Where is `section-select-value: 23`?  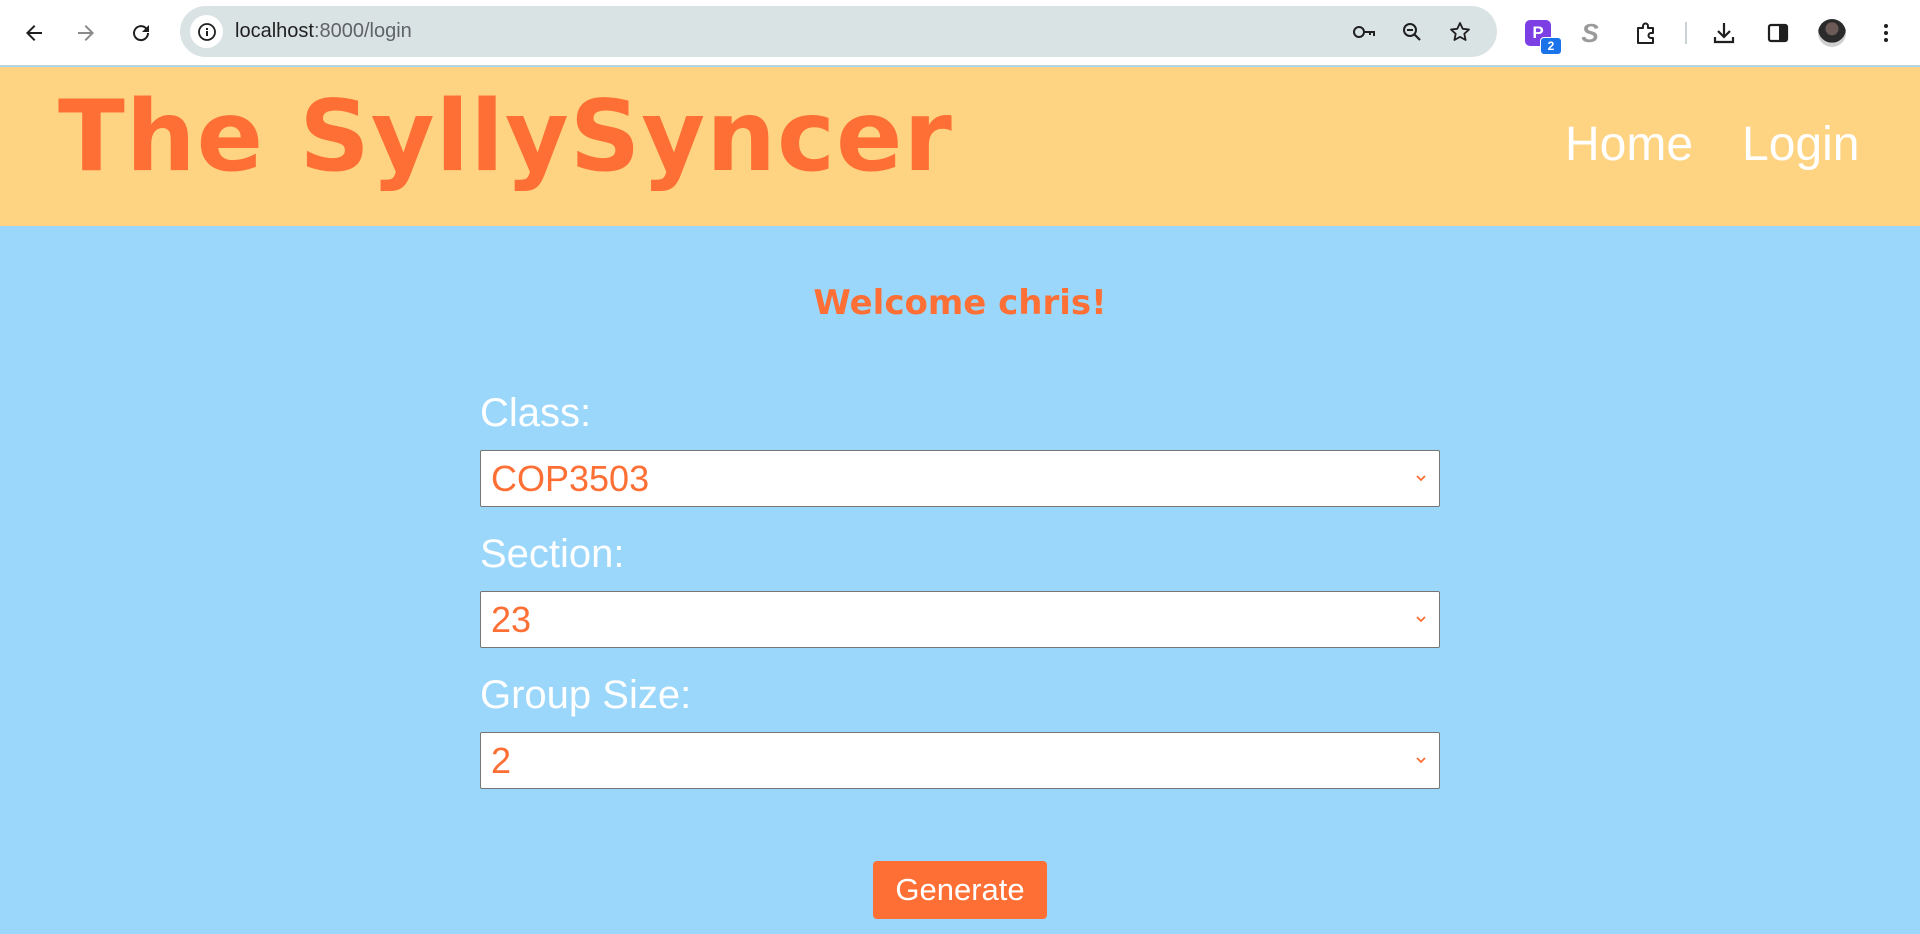 section-select-value: 23 is located at coordinates (511, 619).